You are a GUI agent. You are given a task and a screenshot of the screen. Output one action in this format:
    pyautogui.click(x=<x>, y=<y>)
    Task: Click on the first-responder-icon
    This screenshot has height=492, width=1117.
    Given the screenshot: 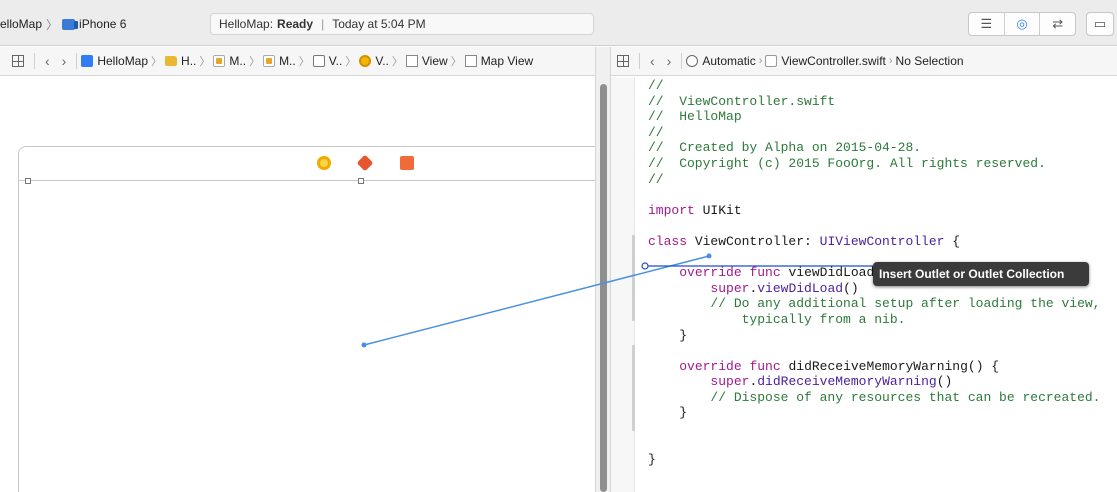 What is the action you would take?
    pyautogui.click(x=365, y=163)
    